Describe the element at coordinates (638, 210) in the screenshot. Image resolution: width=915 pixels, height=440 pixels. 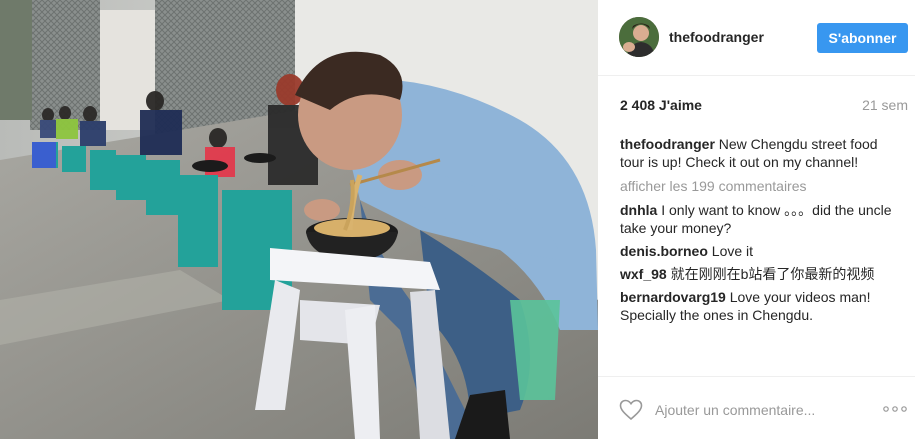
I see `comment-username: dnhla` at that location.